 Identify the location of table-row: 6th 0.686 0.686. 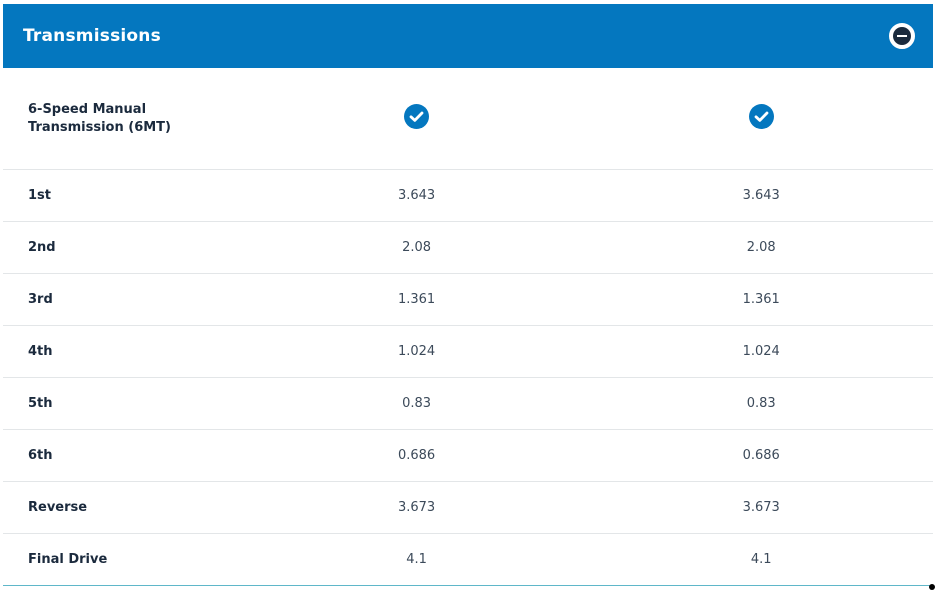
(468, 456).